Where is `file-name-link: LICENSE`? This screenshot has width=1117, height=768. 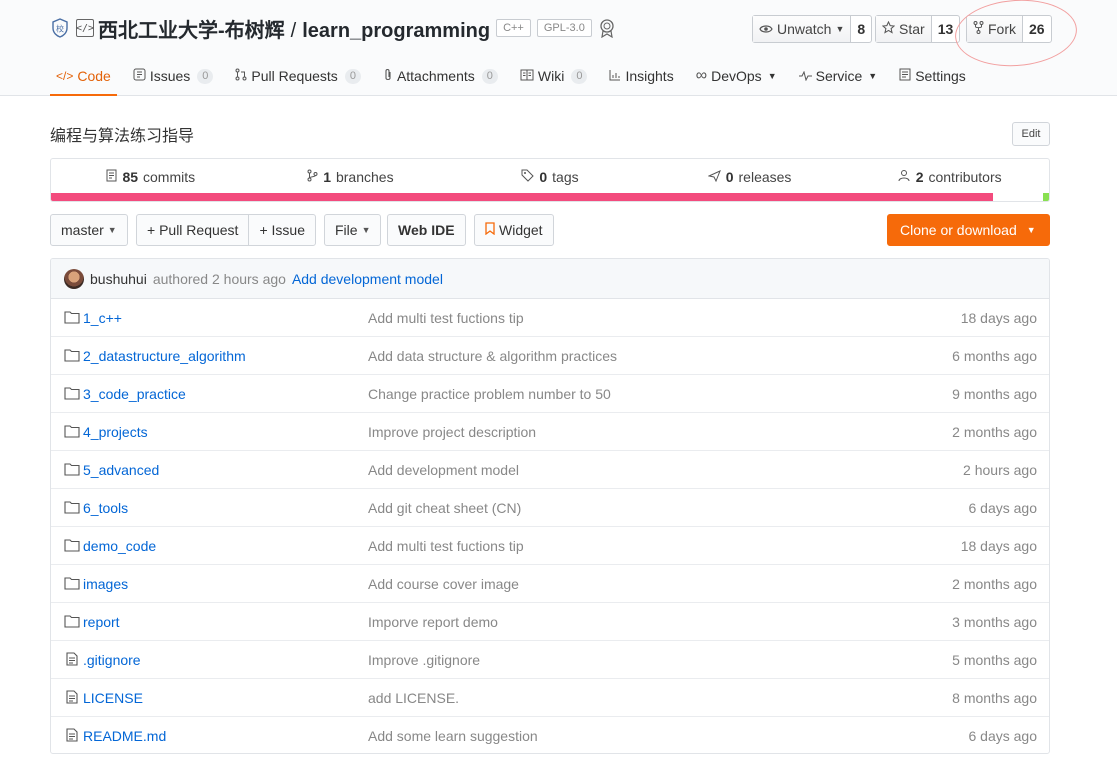 file-name-link: LICENSE is located at coordinates (113, 698).